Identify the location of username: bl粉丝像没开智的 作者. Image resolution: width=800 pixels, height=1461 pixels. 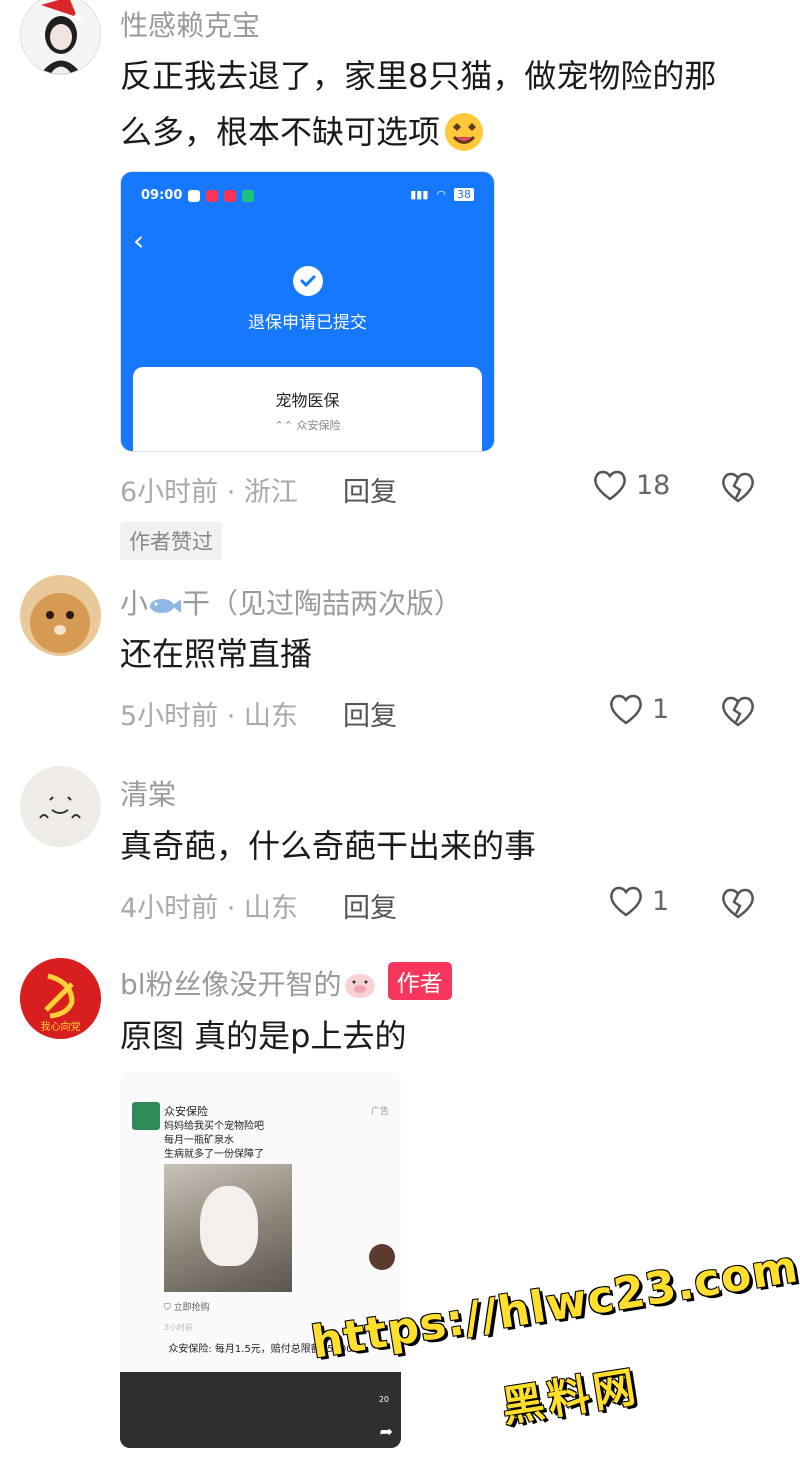
(286, 984).